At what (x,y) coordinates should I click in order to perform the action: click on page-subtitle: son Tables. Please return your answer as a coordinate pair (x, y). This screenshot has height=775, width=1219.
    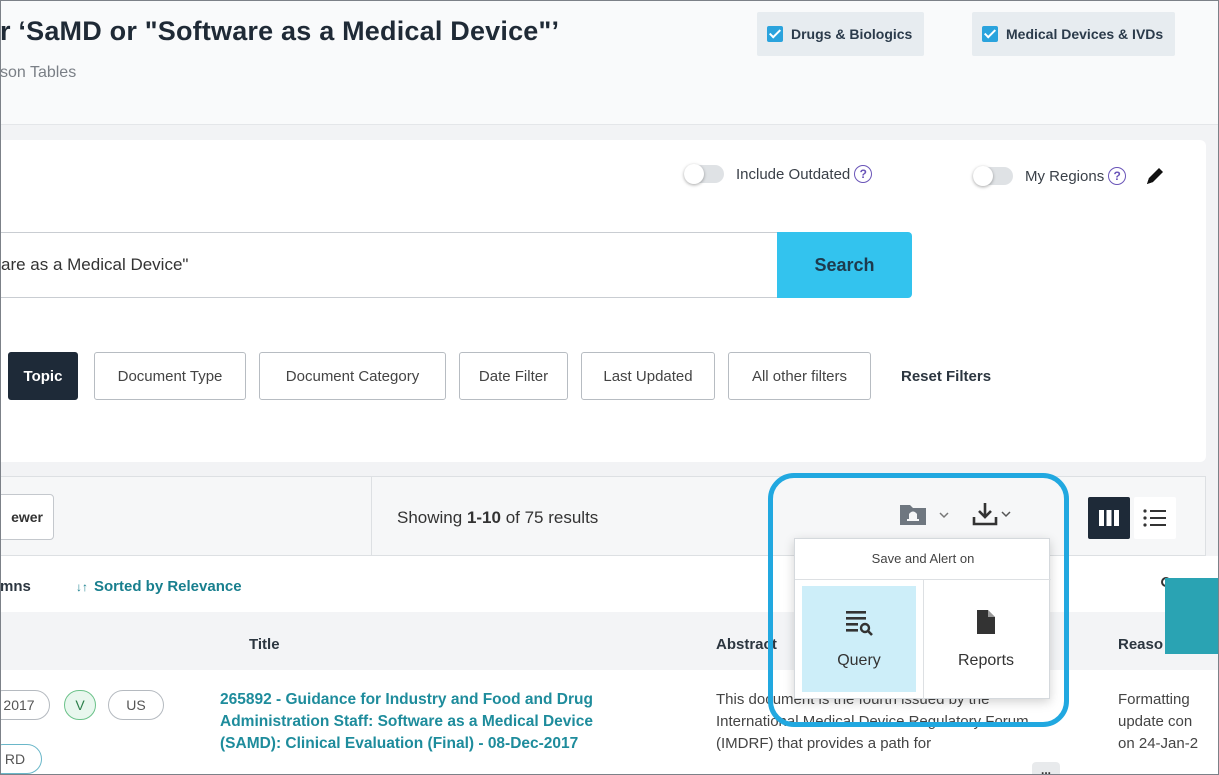
    Looking at the image, I should click on (38, 72).